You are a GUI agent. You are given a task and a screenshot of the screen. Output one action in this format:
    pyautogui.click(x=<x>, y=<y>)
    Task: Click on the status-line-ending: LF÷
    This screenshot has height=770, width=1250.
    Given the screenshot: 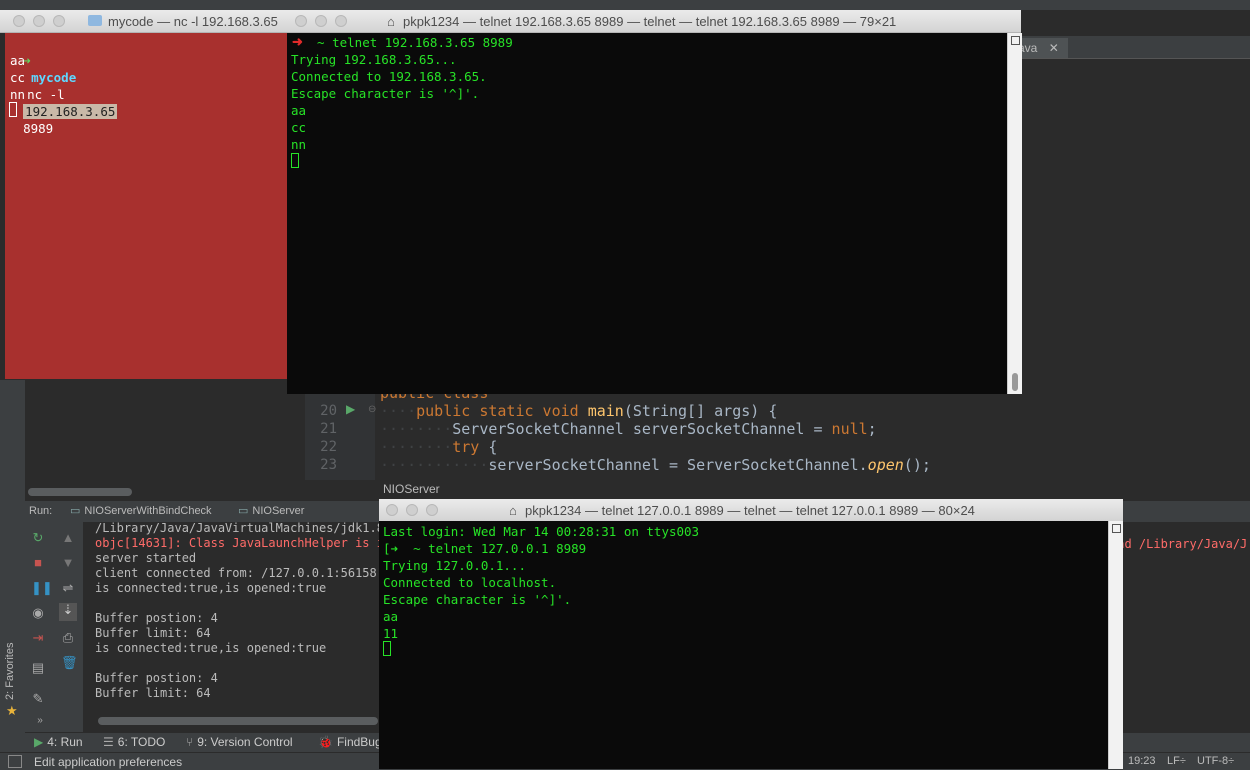 What is the action you would take?
    pyautogui.click(x=1176, y=761)
    